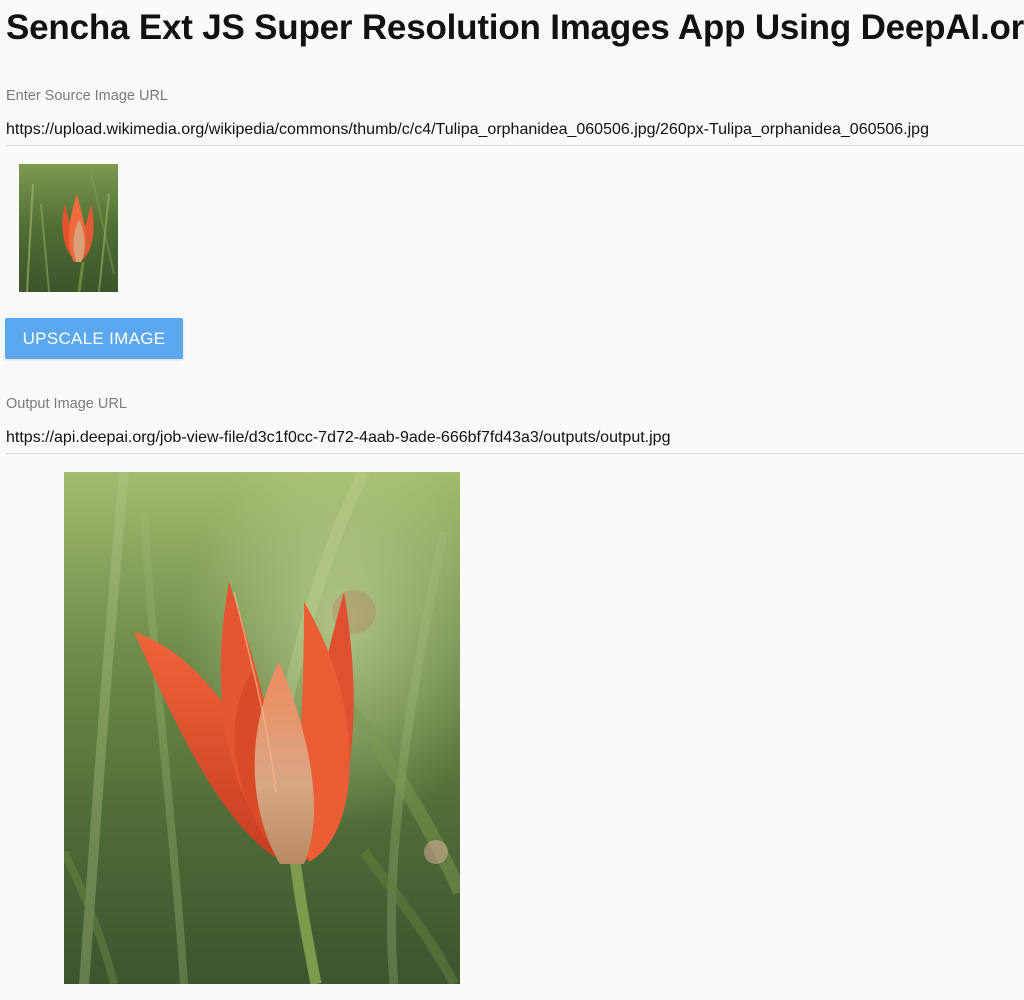 This screenshot has width=1024, height=1000. Describe the element at coordinates (94, 338) in the screenshot. I see `upscale-image-button: UPSCALE IMAGE` at that location.